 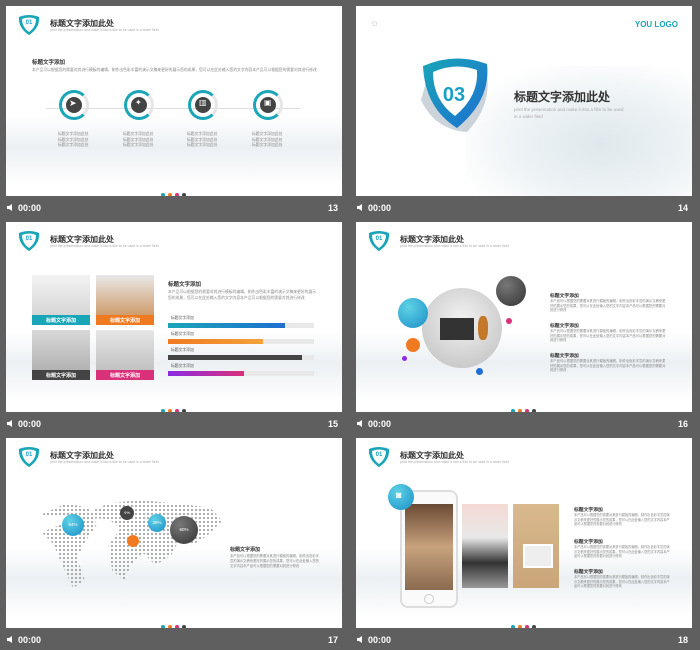 What do you see at coordinates (268, 102) in the screenshot?
I see `briefcase-icon: ▣` at bounding box center [268, 102].